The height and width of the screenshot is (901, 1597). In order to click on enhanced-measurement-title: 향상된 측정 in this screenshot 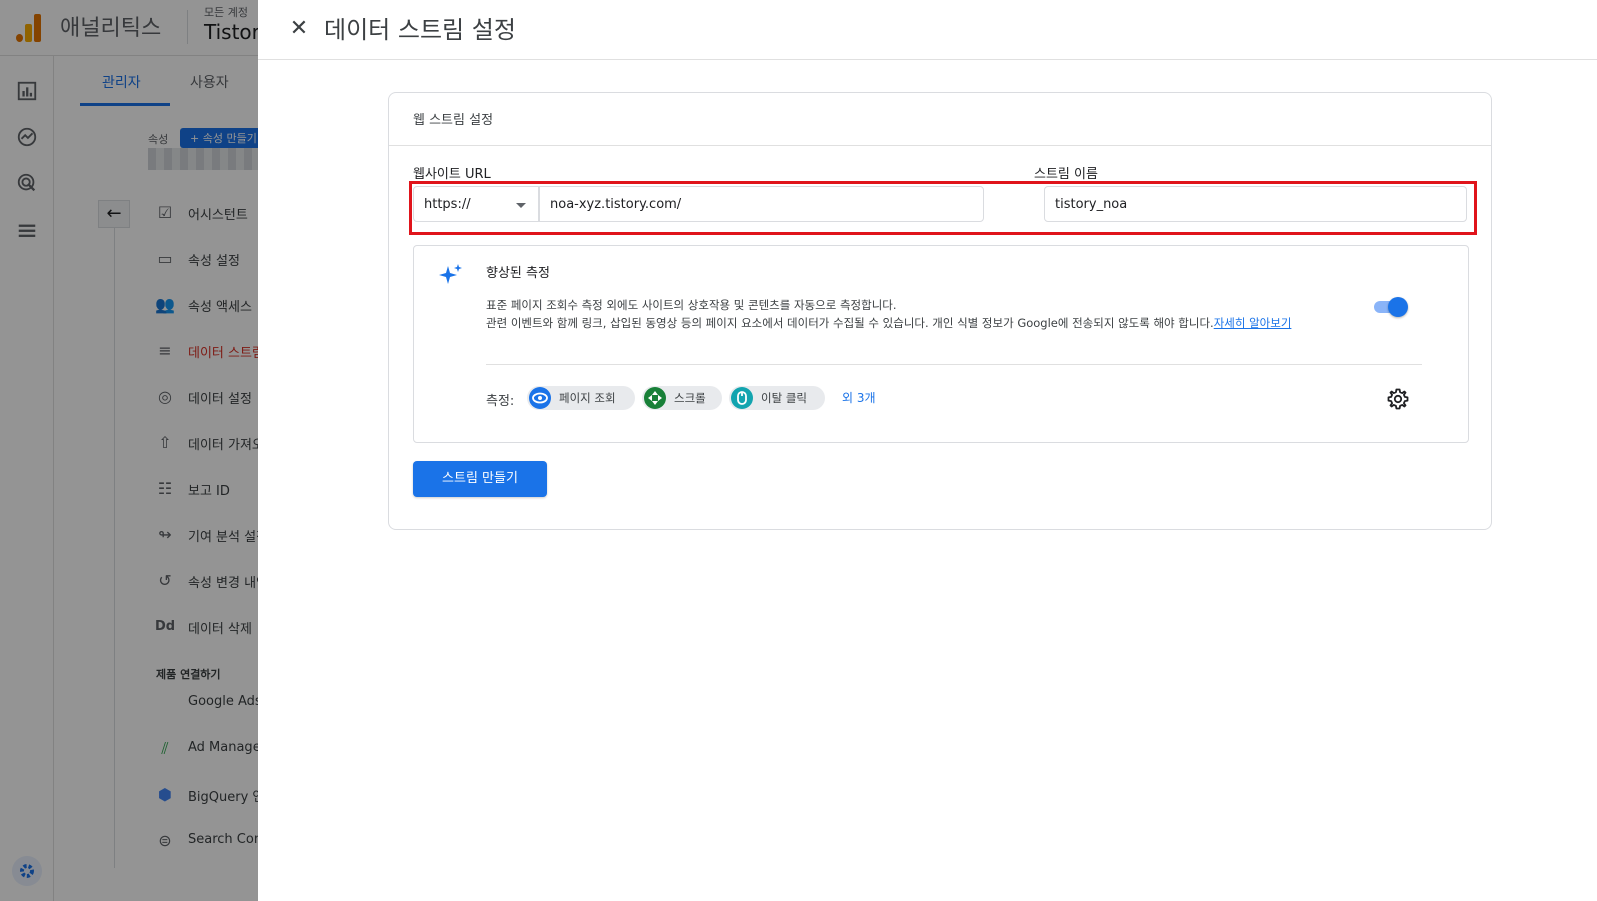, I will do `click(518, 273)`.